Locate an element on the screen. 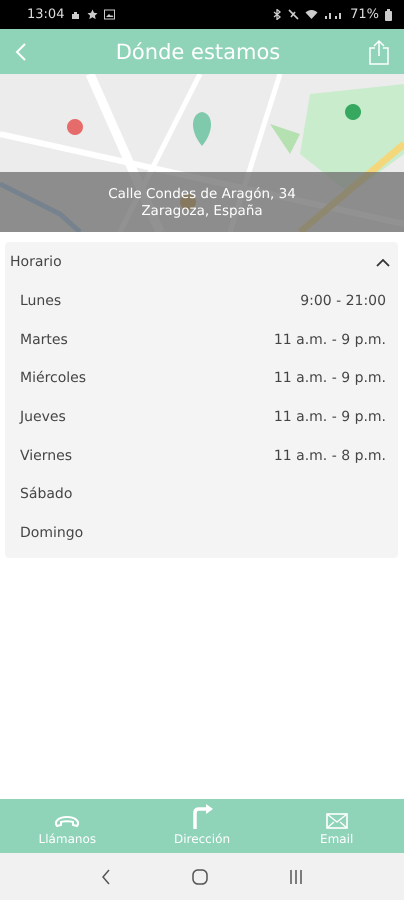 Image resolution: width=404 pixels, height=900 pixels. turn-right-icon is located at coordinates (202, 816).